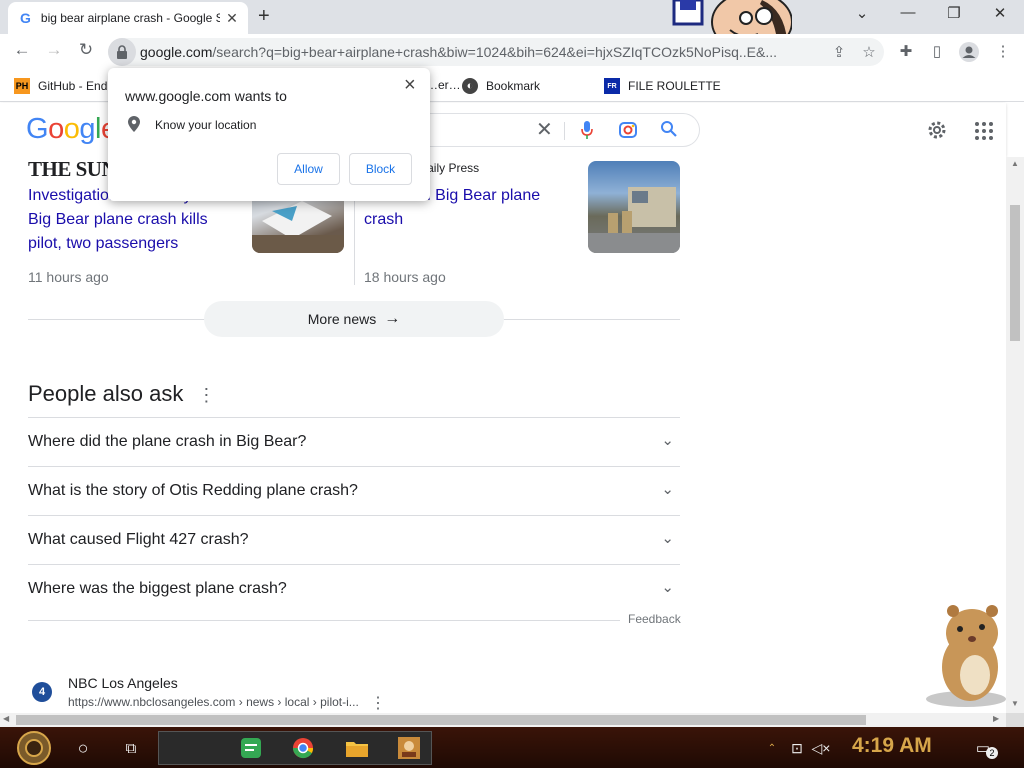  What do you see at coordinates (908, 15) in the screenshot?
I see `minimize-button: —` at bounding box center [908, 15].